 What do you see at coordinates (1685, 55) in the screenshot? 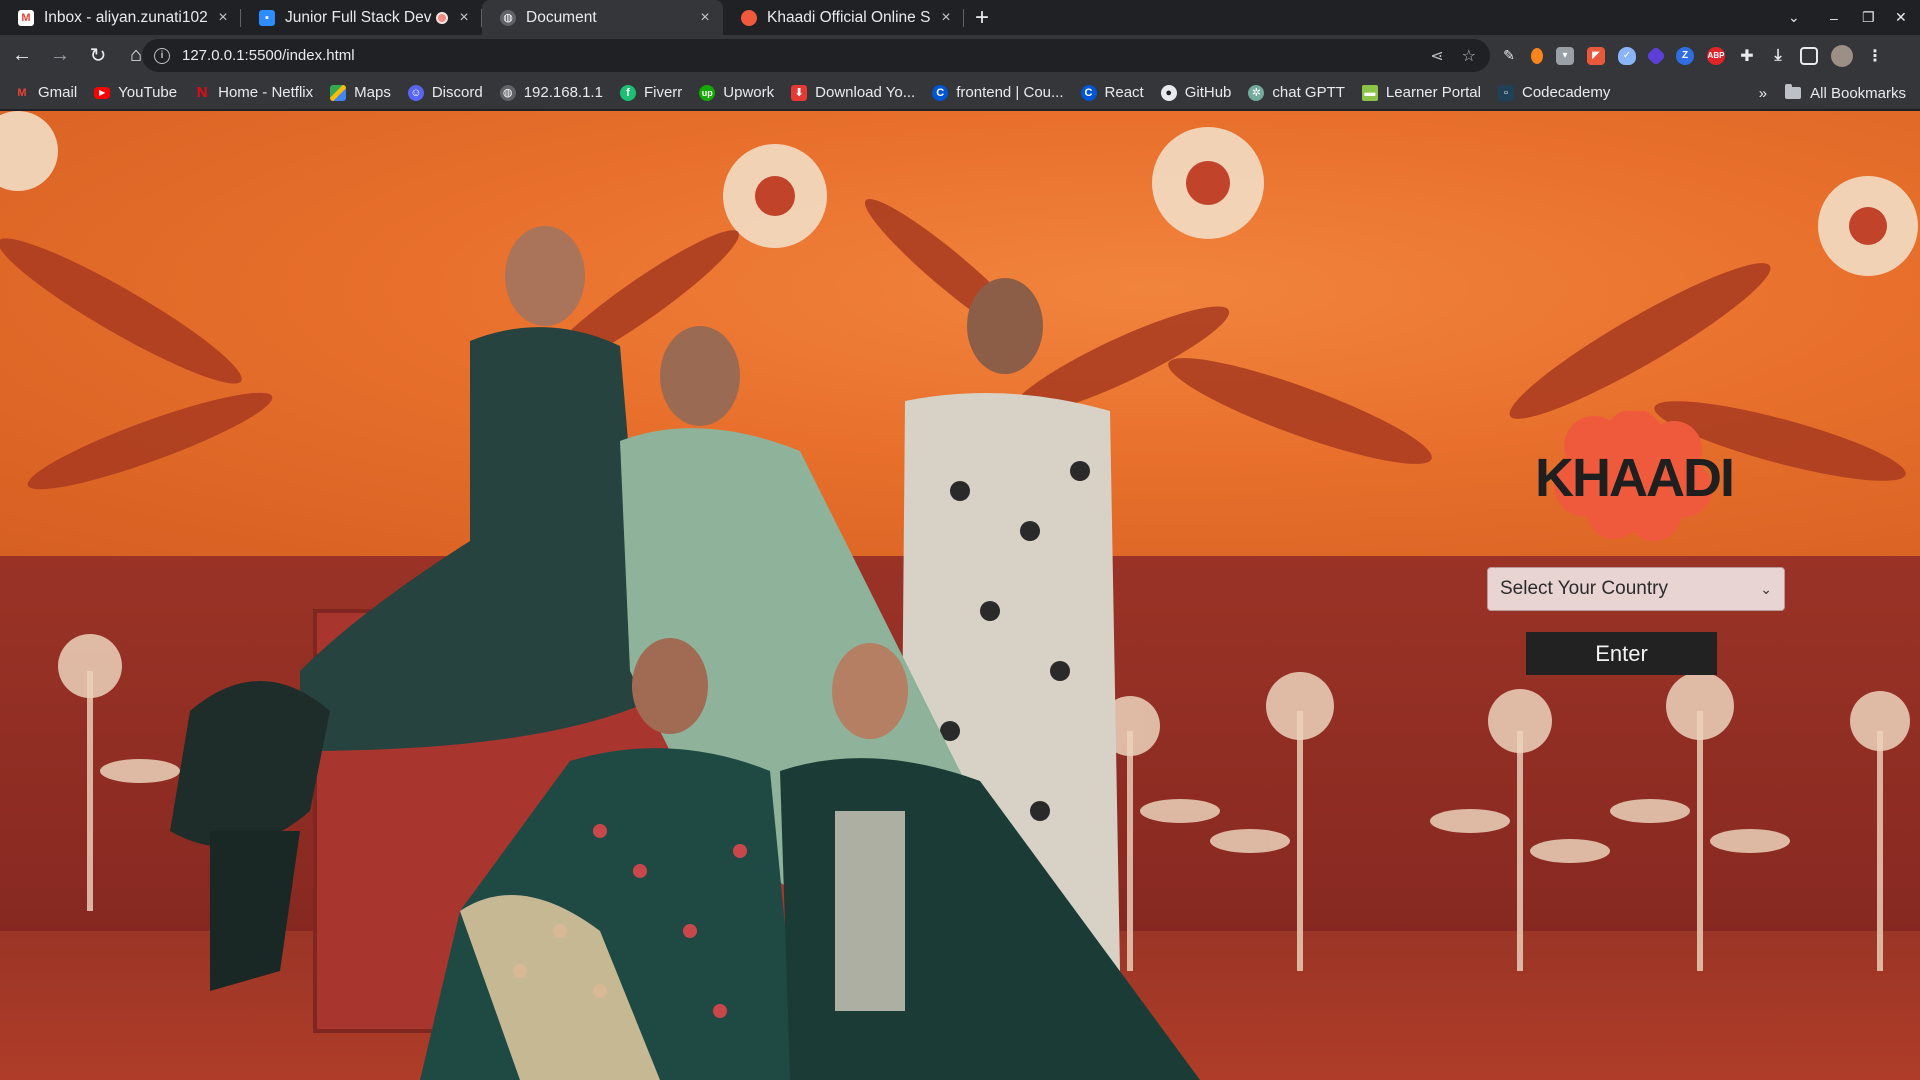
I see `zotero-icon: Z` at bounding box center [1685, 55].